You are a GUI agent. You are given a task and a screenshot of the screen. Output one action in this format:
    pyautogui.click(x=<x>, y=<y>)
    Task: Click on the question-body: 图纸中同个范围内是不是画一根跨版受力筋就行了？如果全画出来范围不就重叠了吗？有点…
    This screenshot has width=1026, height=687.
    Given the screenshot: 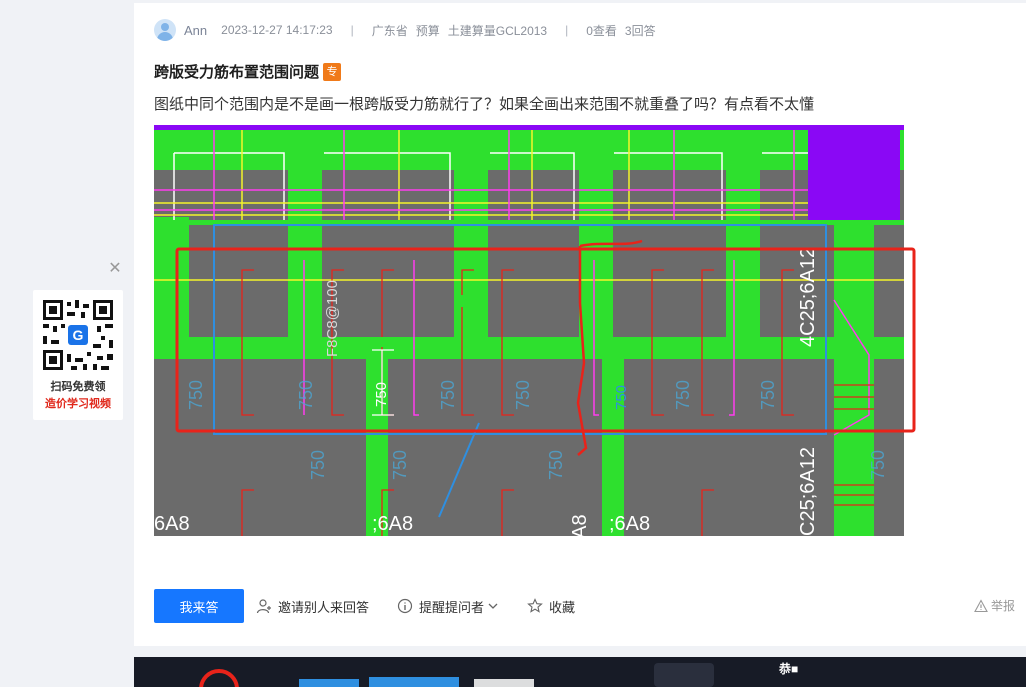 What is the action you would take?
    pyautogui.click(x=484, y=104)
    